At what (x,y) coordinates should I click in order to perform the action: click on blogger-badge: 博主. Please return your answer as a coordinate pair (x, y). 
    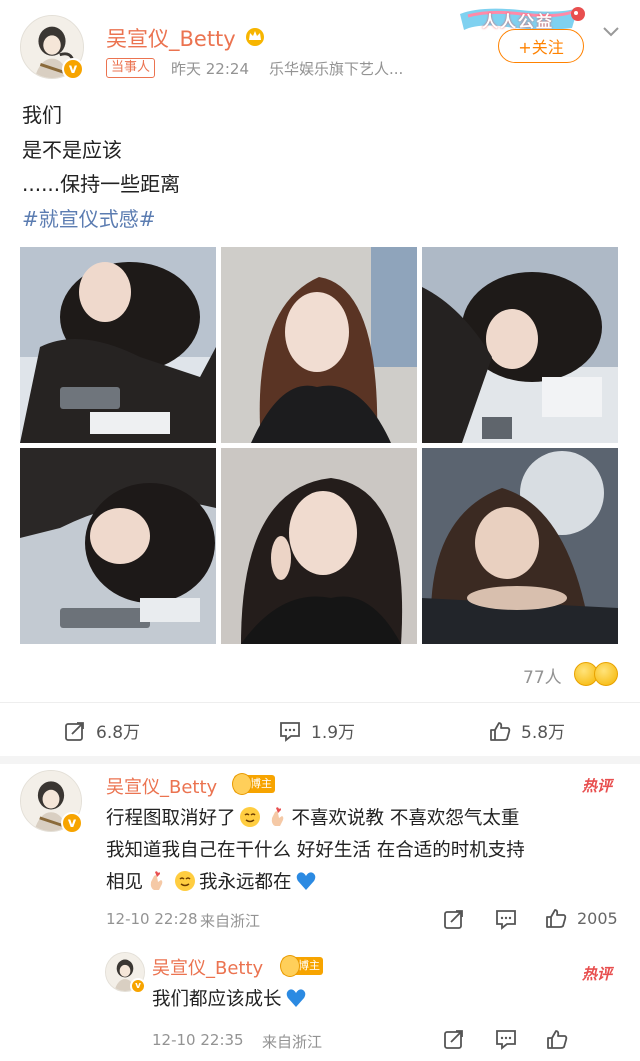
    Looking at the image, I should click on (253, 784).